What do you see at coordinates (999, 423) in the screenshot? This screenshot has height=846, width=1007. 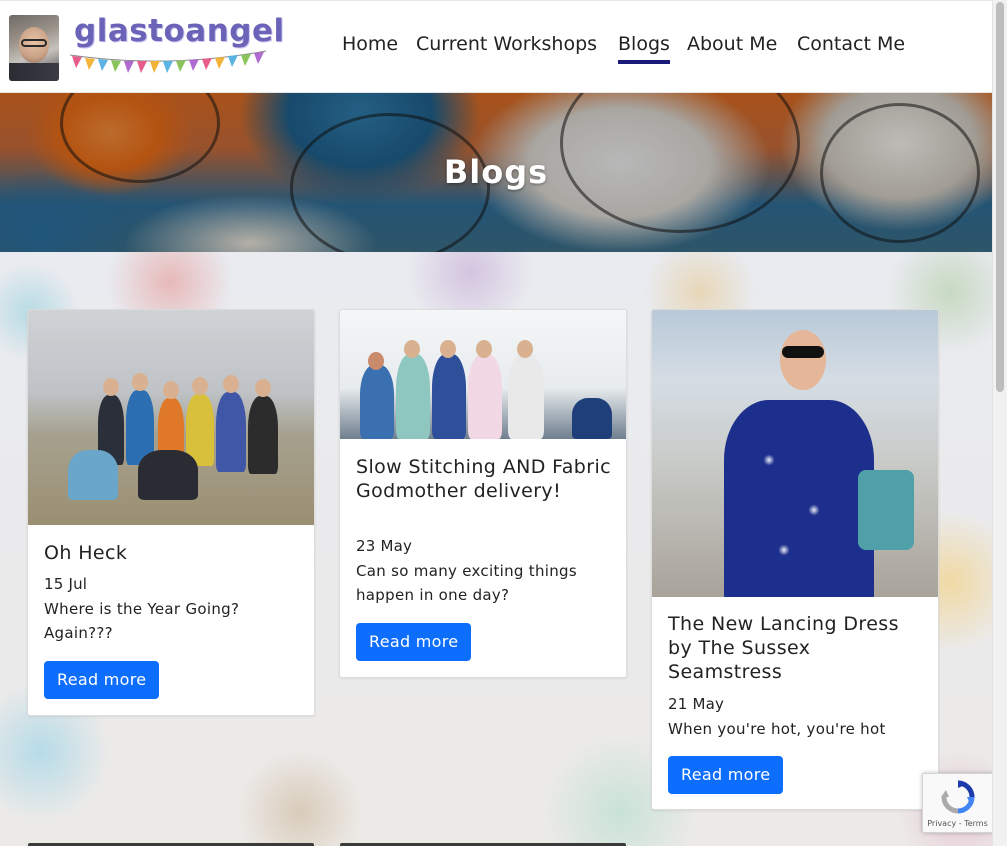 I see `page-scrollbar` at bounding box center [999, 423].